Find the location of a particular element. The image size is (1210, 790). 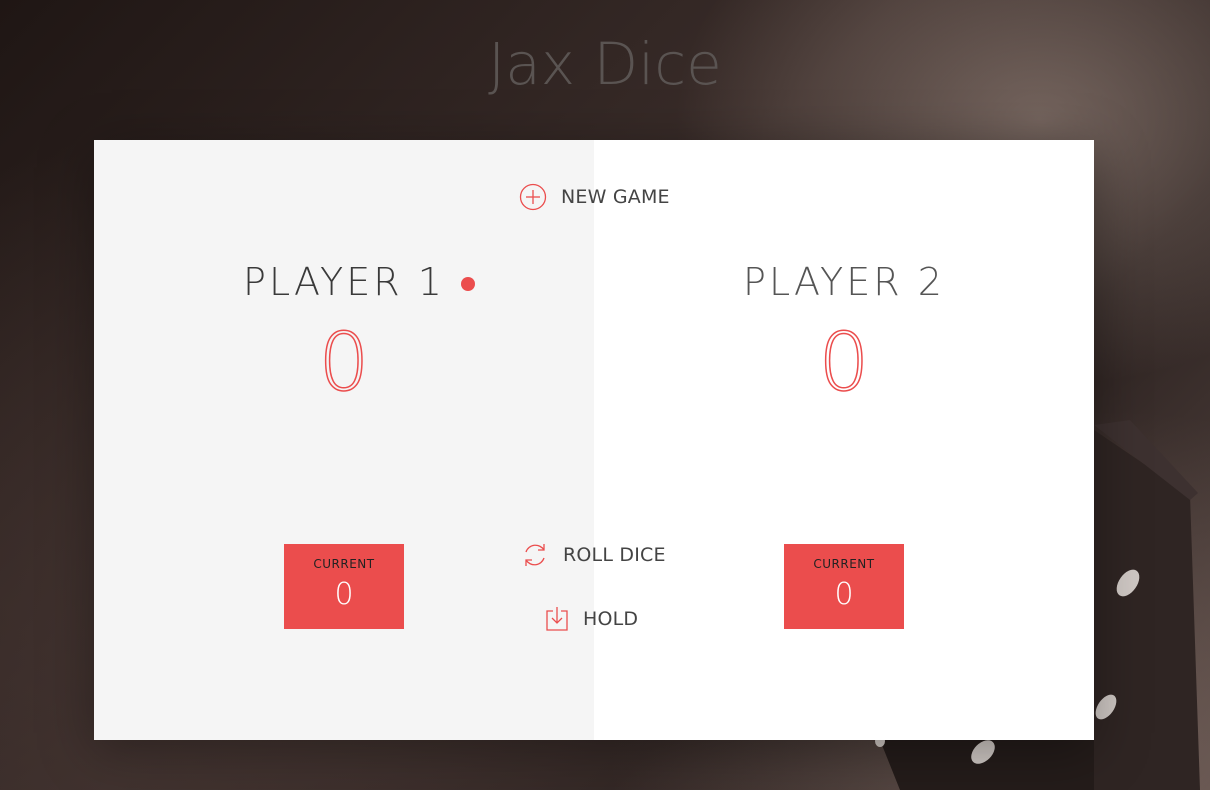

player-1-score: 0 is located at coordinates (344, 362).